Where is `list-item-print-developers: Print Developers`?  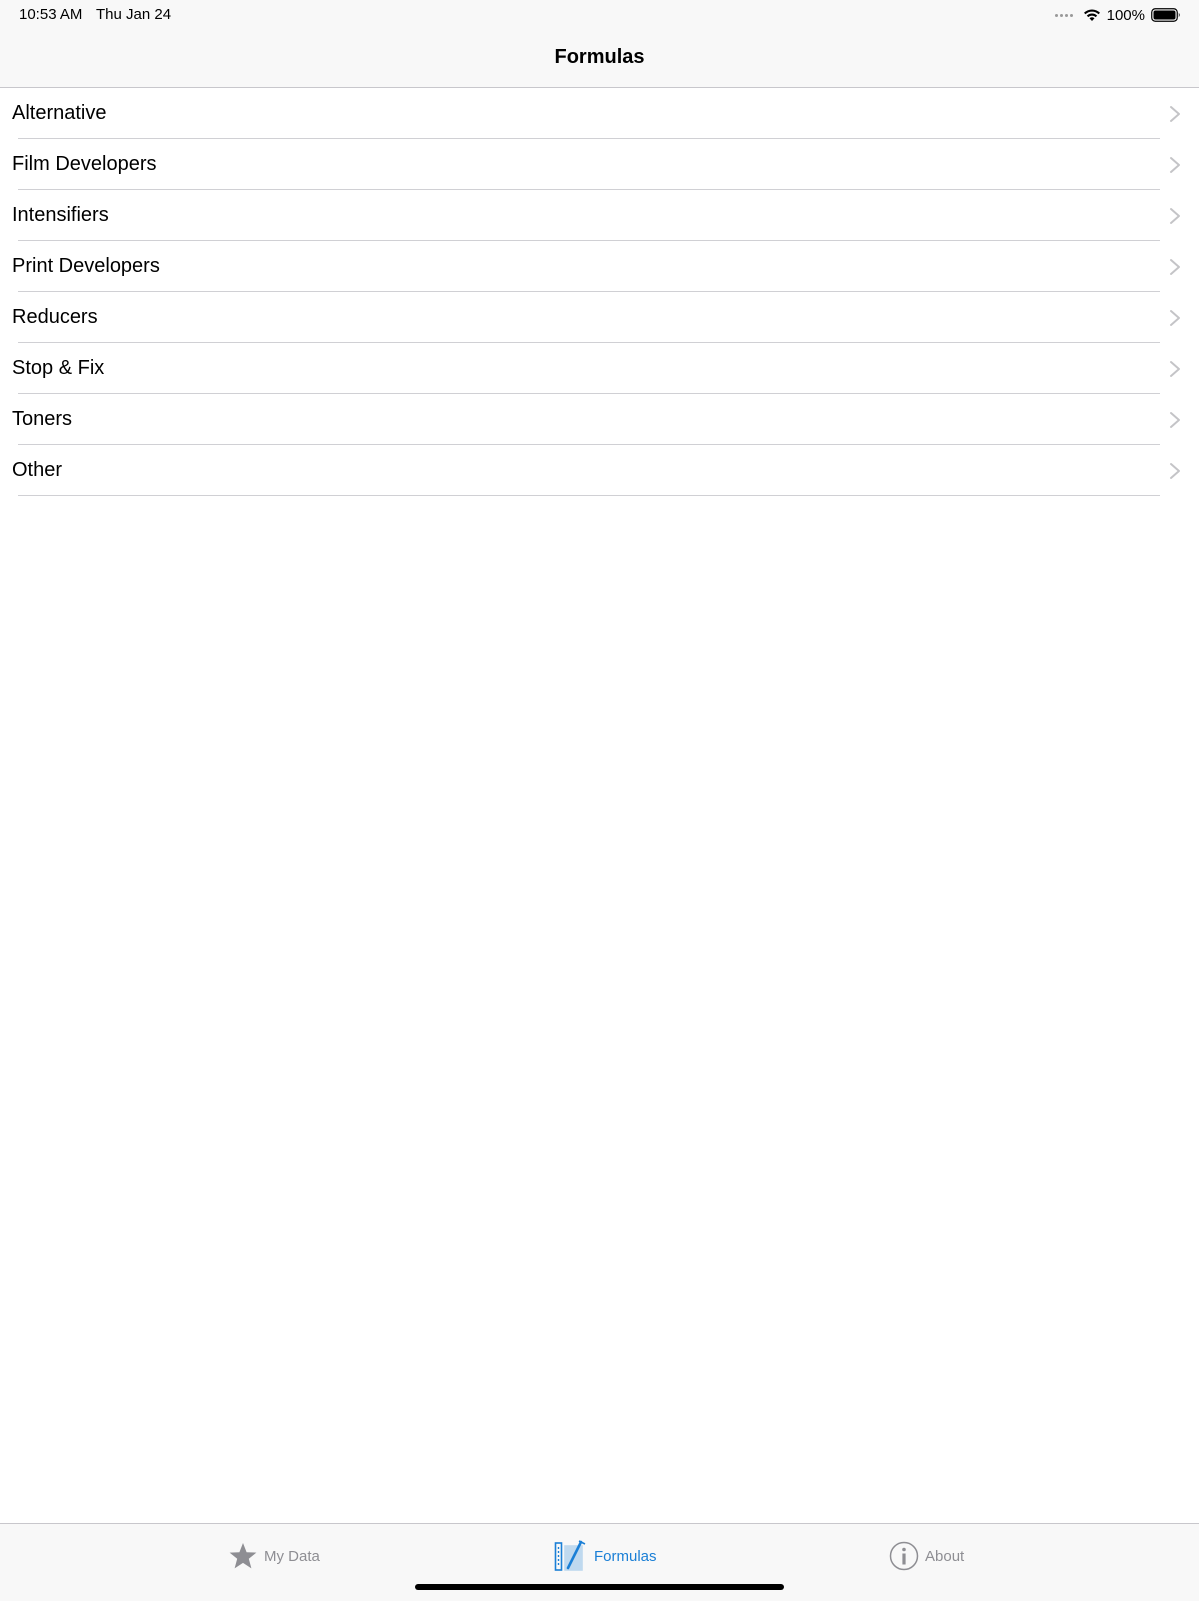 list-item-print-developers: Print Developers is located at coordinates (599, 266).